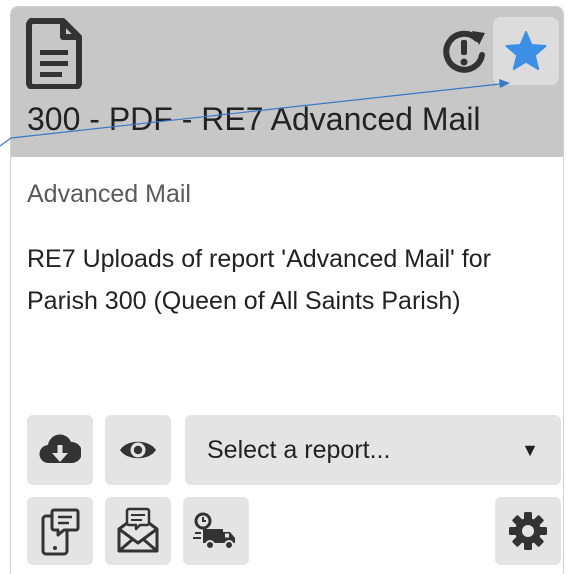  I want to click on file-text-icon, so click(55, 53).